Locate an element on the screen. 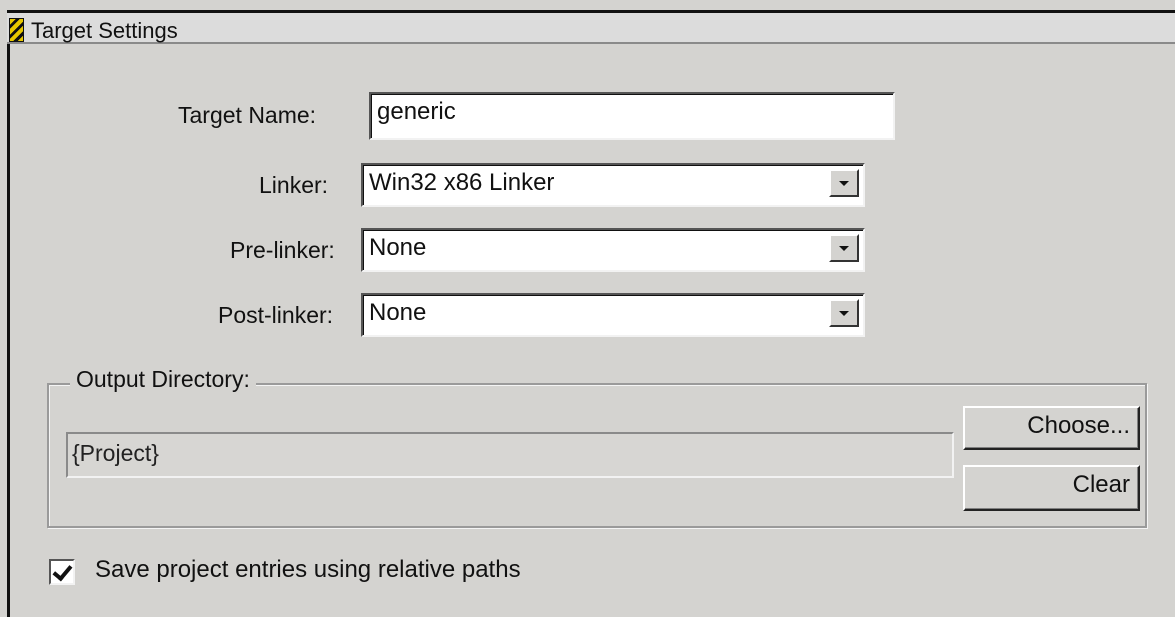  title-bar: Target Settings is located at coordinates (591, 27).